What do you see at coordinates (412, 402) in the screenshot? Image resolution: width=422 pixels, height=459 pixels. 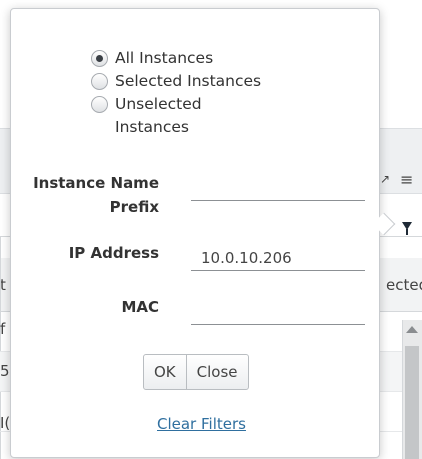 I see `scrollbar-thumb` at bounding box center [412, 402].